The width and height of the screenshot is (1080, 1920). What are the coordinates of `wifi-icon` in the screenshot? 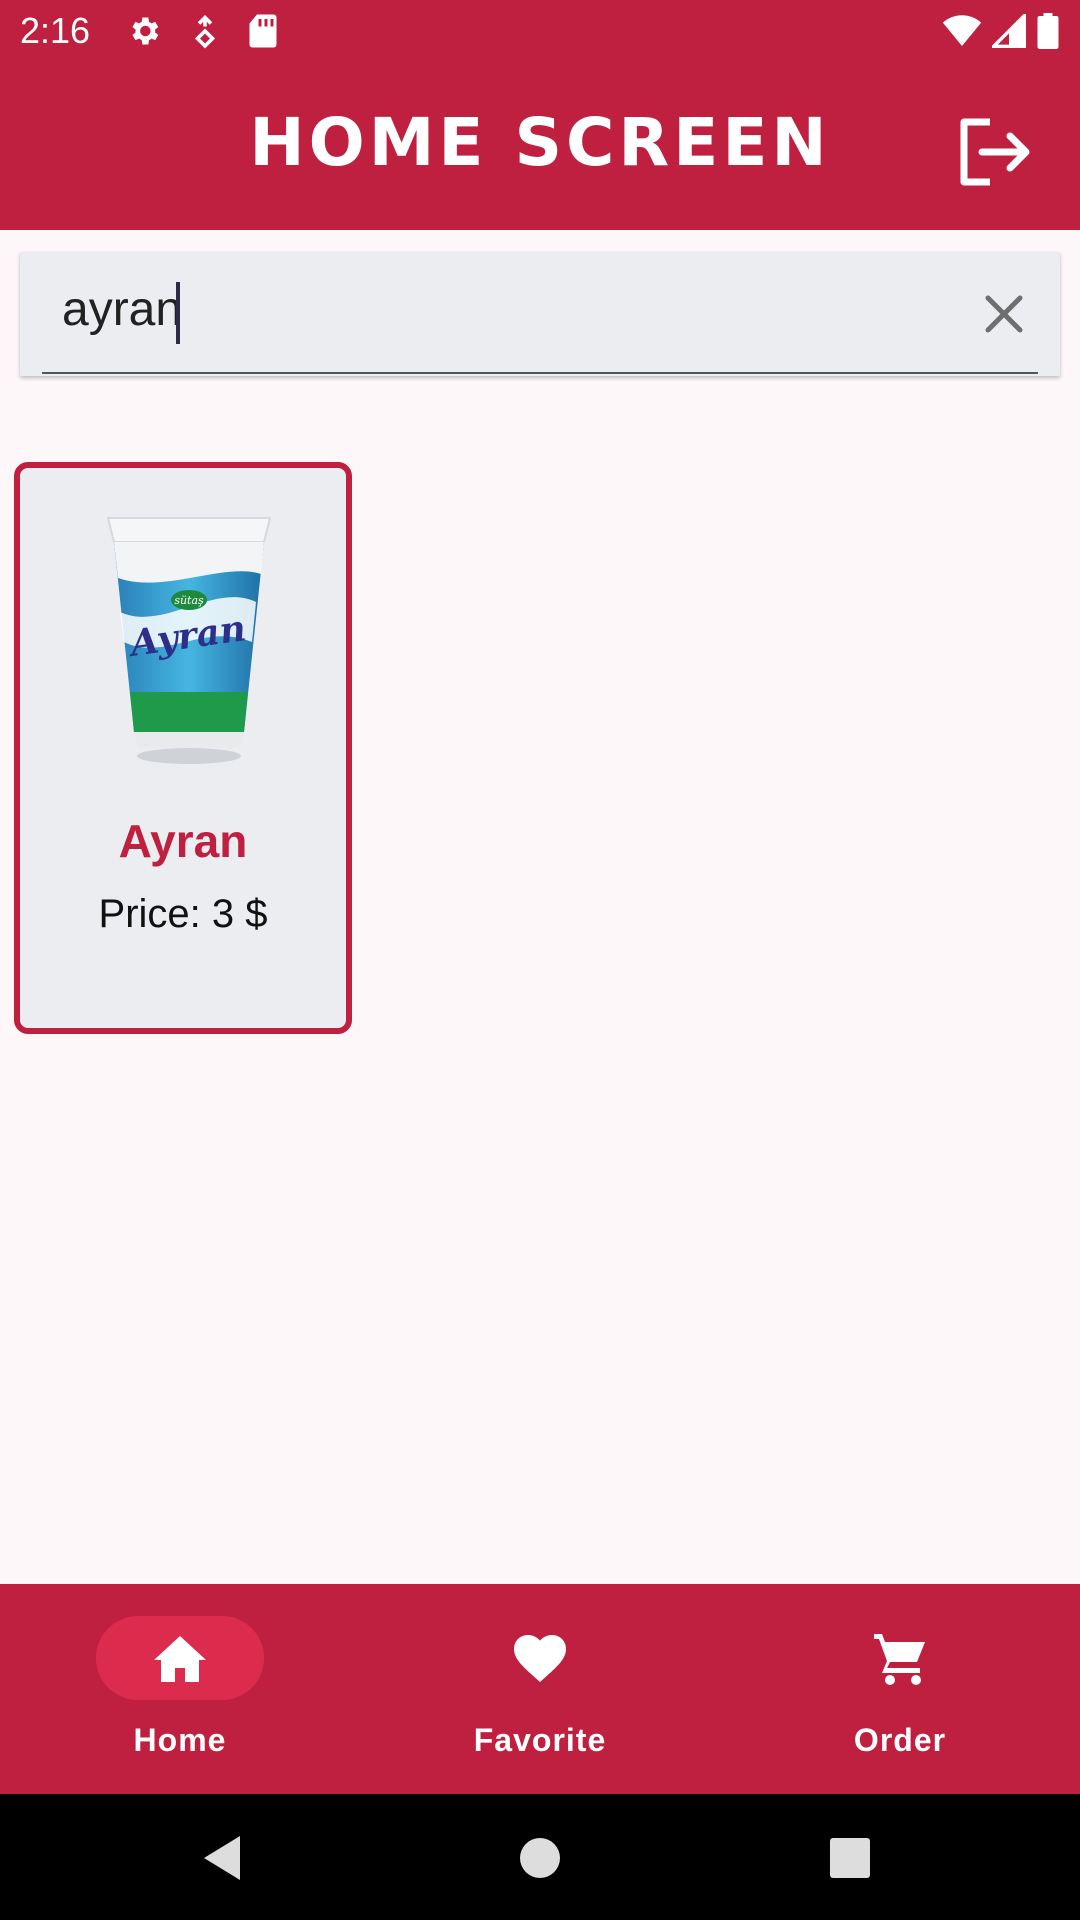 It's located at (962, 30).